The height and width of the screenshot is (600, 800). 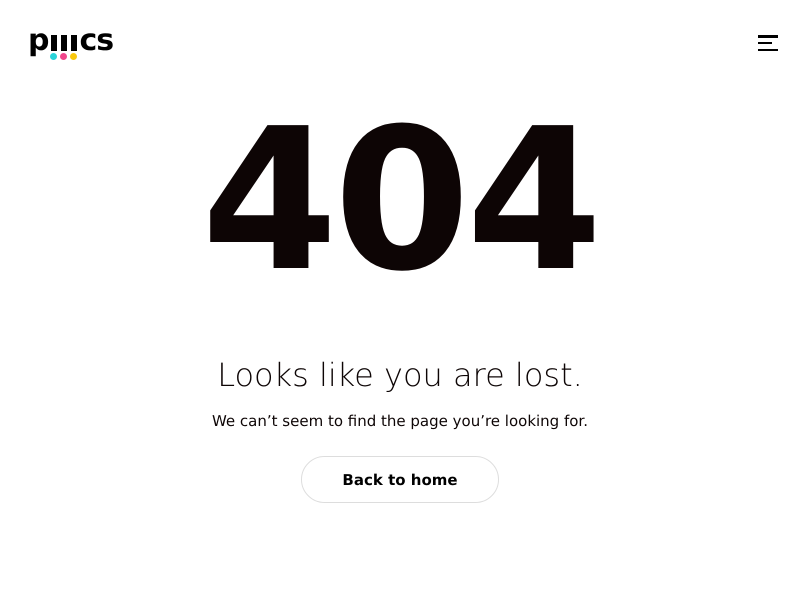 I want to click on menu-icon, so click(x=769, y=43).